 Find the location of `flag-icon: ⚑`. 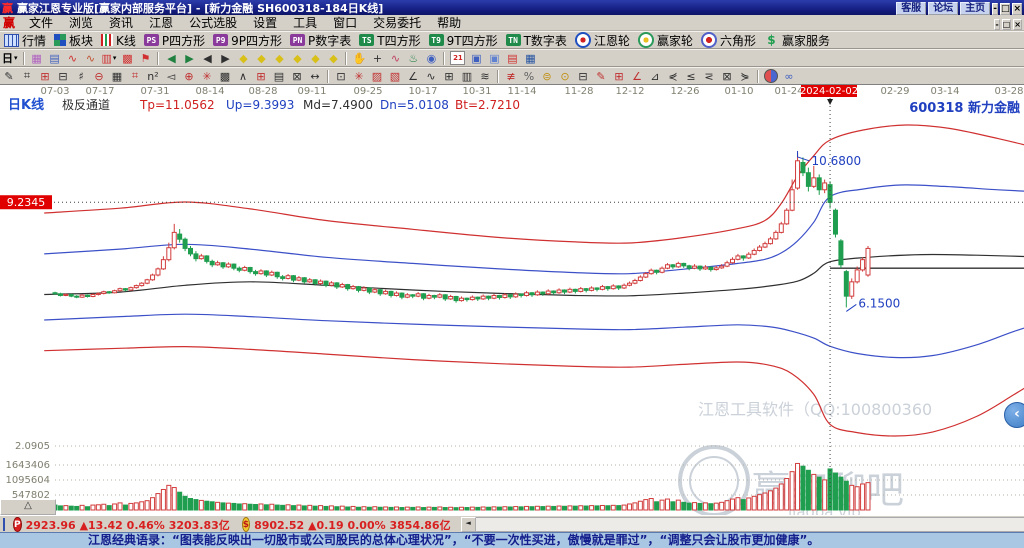

flag-icon: ⚑ is located at coordinates (145, 58).